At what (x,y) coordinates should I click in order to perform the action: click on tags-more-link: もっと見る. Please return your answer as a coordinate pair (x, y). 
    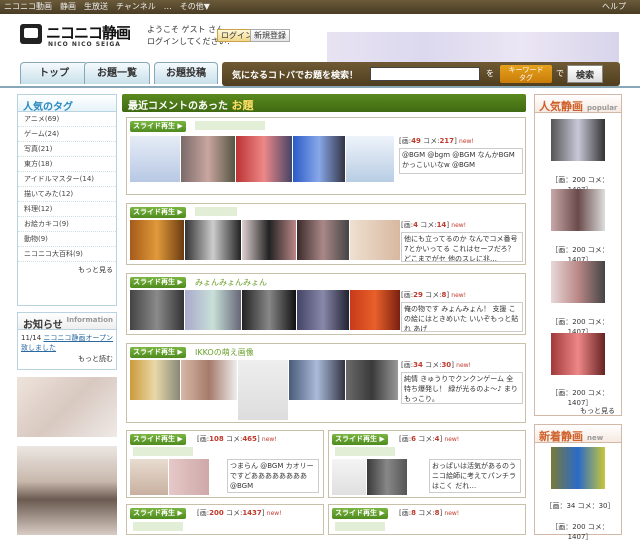
    Looking at the image, I should click on (67, 268).